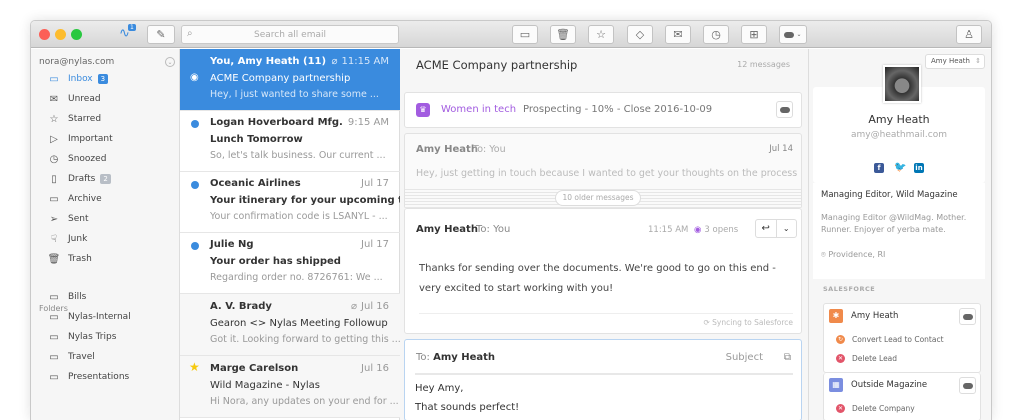 This screenshot has width=1024, height=420. I want to click on sidebar-item-label: Junk, so click(78, 239).